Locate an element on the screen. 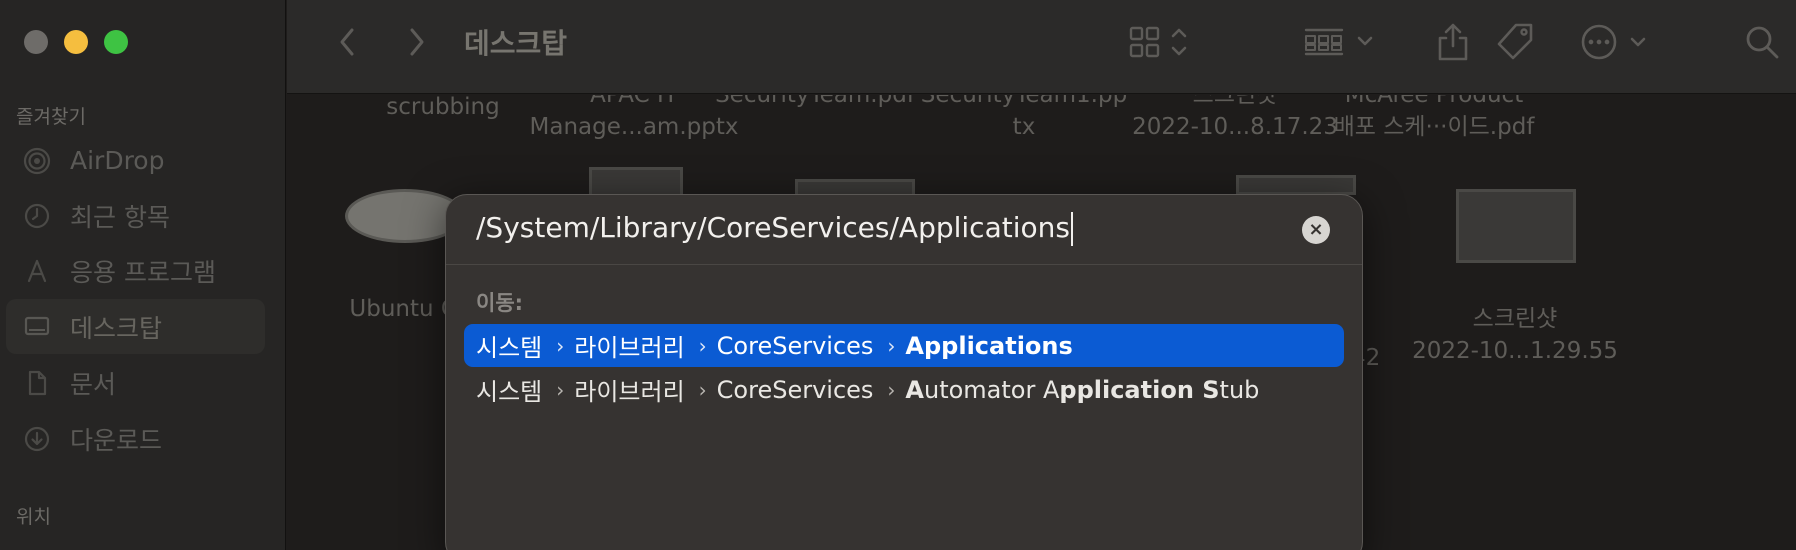 The height and width of the screenshot is (550, 1796). view-mode-button is located at coordinates (1164, 42).